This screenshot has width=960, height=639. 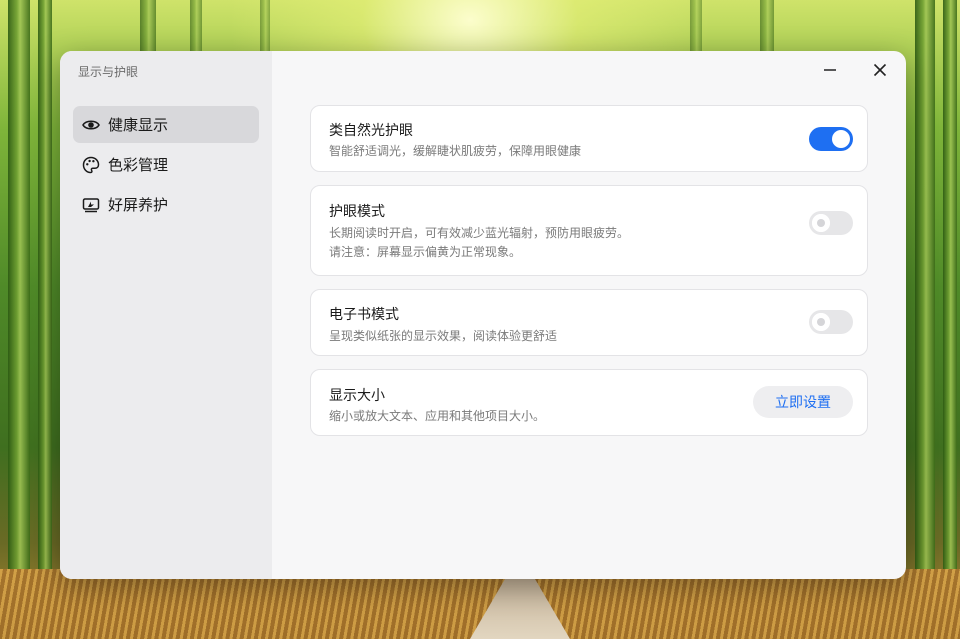 I want to click on natural-eye-desc: 智能舒适调光，缓解睫状肌疲劳，保障用眼健康, so click(x=455, y=151).